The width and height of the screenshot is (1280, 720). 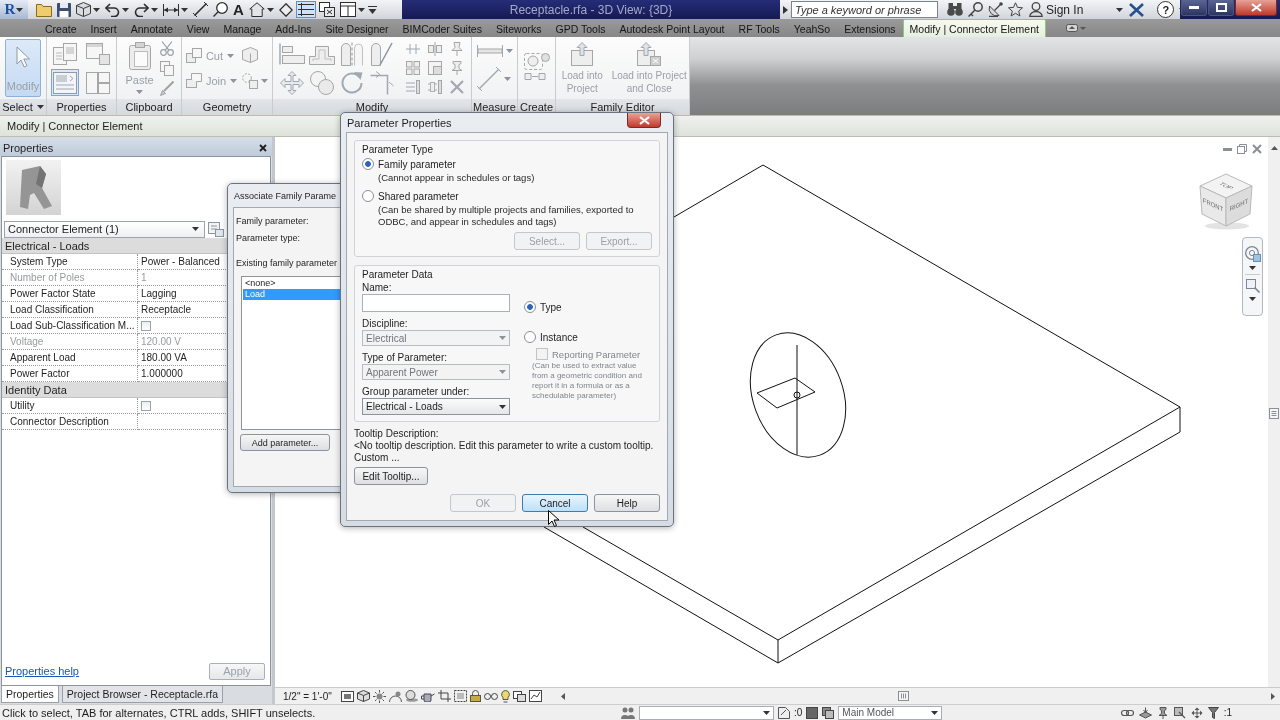 What do you see at coordinates (1273, 696) in the screenshot?
I see `scroll-right-arrow-icon` at bounding box center [1273, 696].